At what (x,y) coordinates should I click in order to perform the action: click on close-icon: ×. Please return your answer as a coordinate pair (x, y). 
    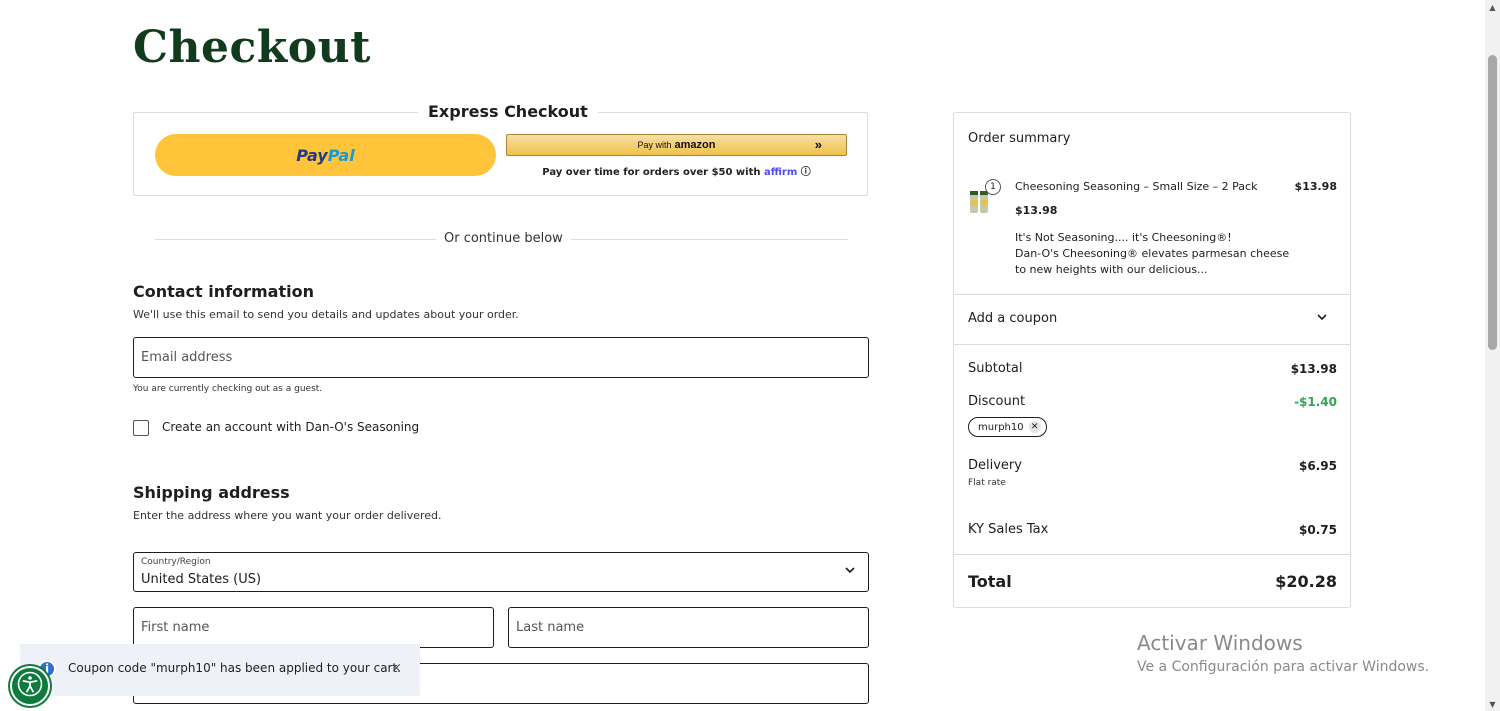
    Looking at the image, I should click on (396, 668).